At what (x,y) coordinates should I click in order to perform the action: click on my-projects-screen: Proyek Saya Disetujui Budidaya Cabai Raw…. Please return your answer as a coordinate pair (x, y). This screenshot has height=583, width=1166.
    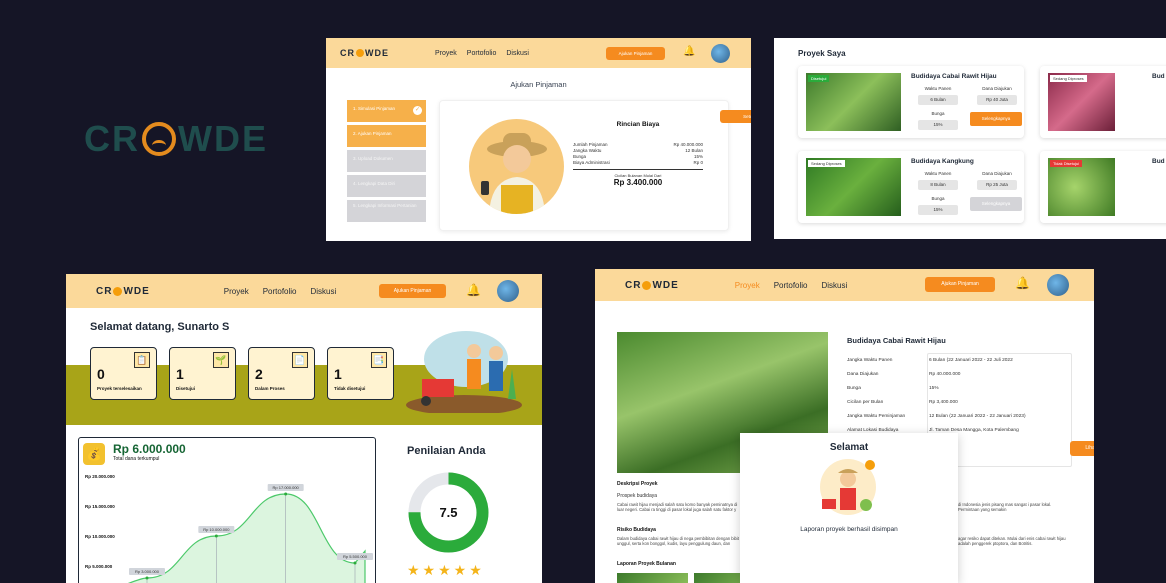
    Looking at the image, I should click on (970, 138).